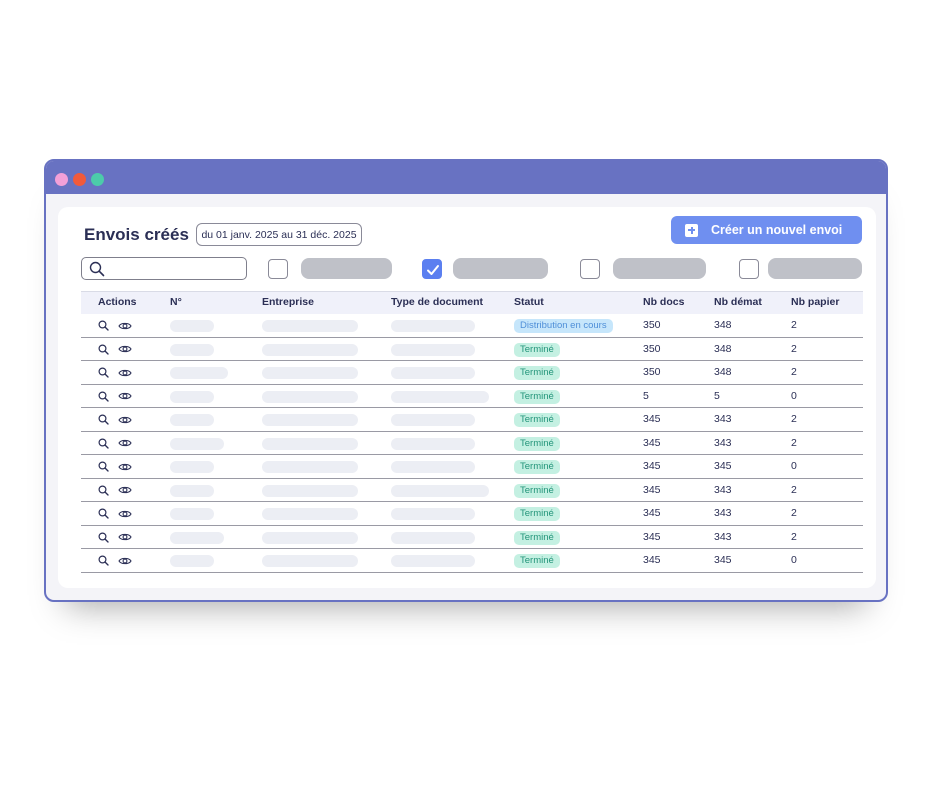 This screenshot has width=940, height=788. Describe the element at coordinates (646, 395) in the screenshot. I see `nb-docs: 5` at that location.